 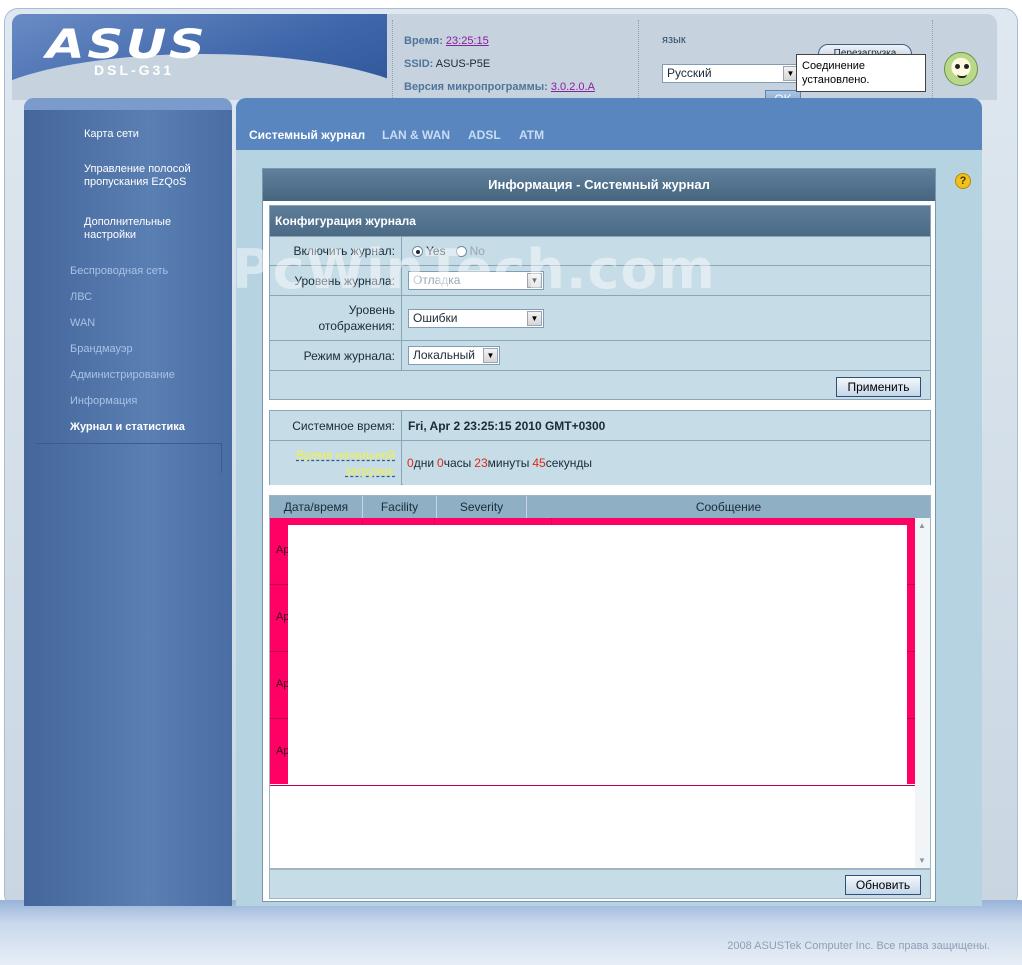 What do you see at coordinates (423, 41) in the screenshot?
I see `time-label: Время:` at bounding box center [423, 41].